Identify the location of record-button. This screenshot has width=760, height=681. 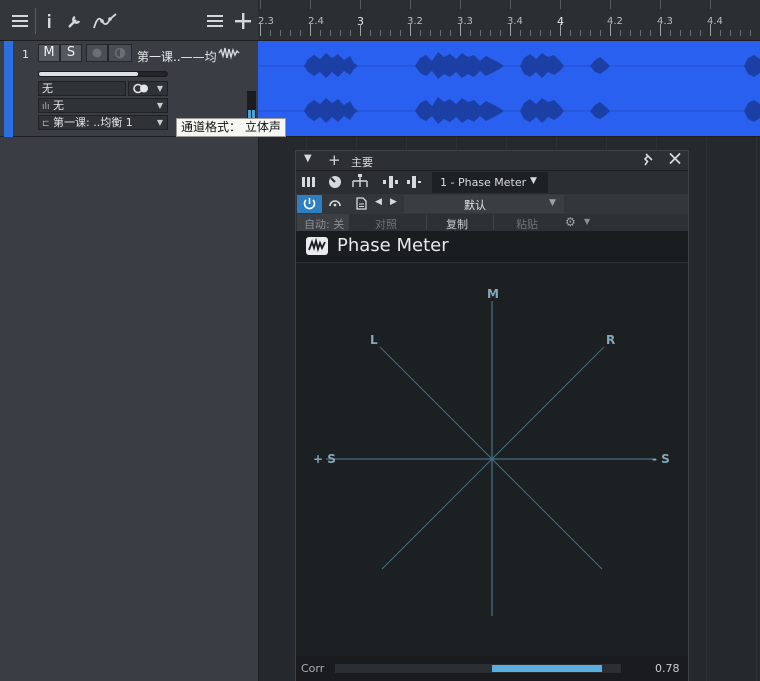
(97, 53).